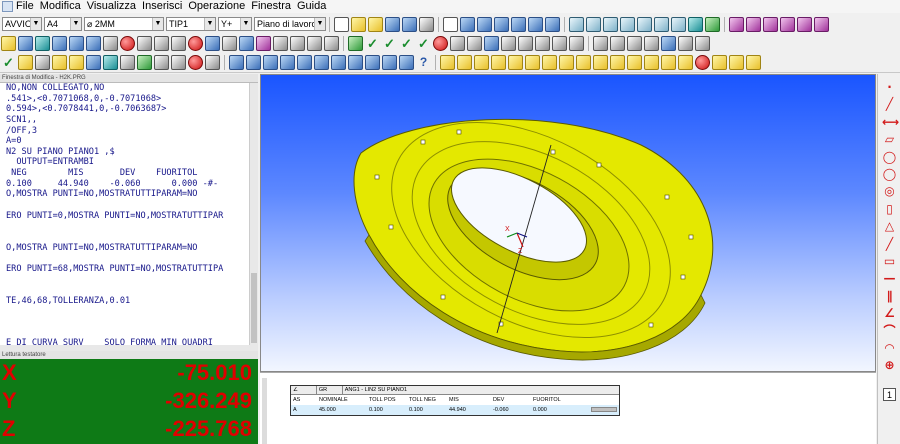 This screenshot has height=444, width=900. I want to click on rotate-icon, so click(93, 43).